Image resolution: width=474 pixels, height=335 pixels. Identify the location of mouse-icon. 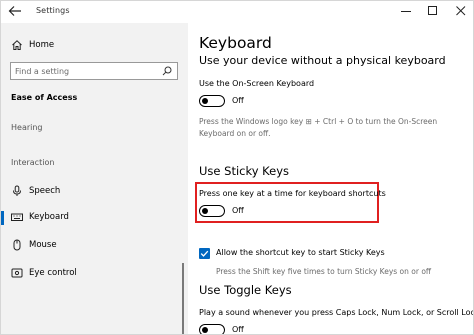
(17, 245).